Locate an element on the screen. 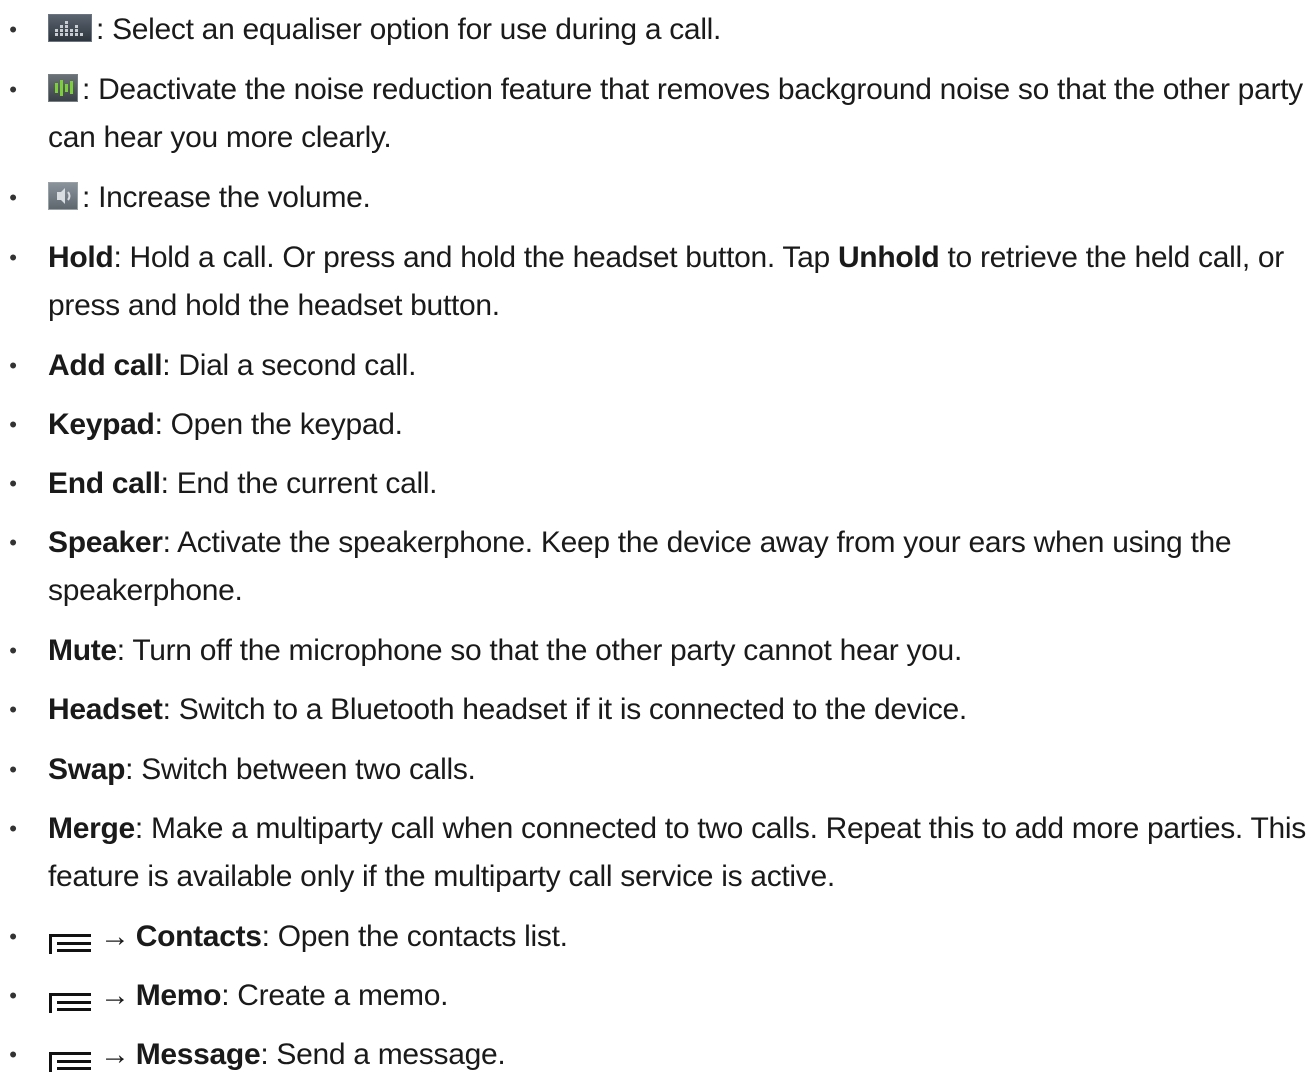  term-message: Message is located at coordinates (198, 1054).